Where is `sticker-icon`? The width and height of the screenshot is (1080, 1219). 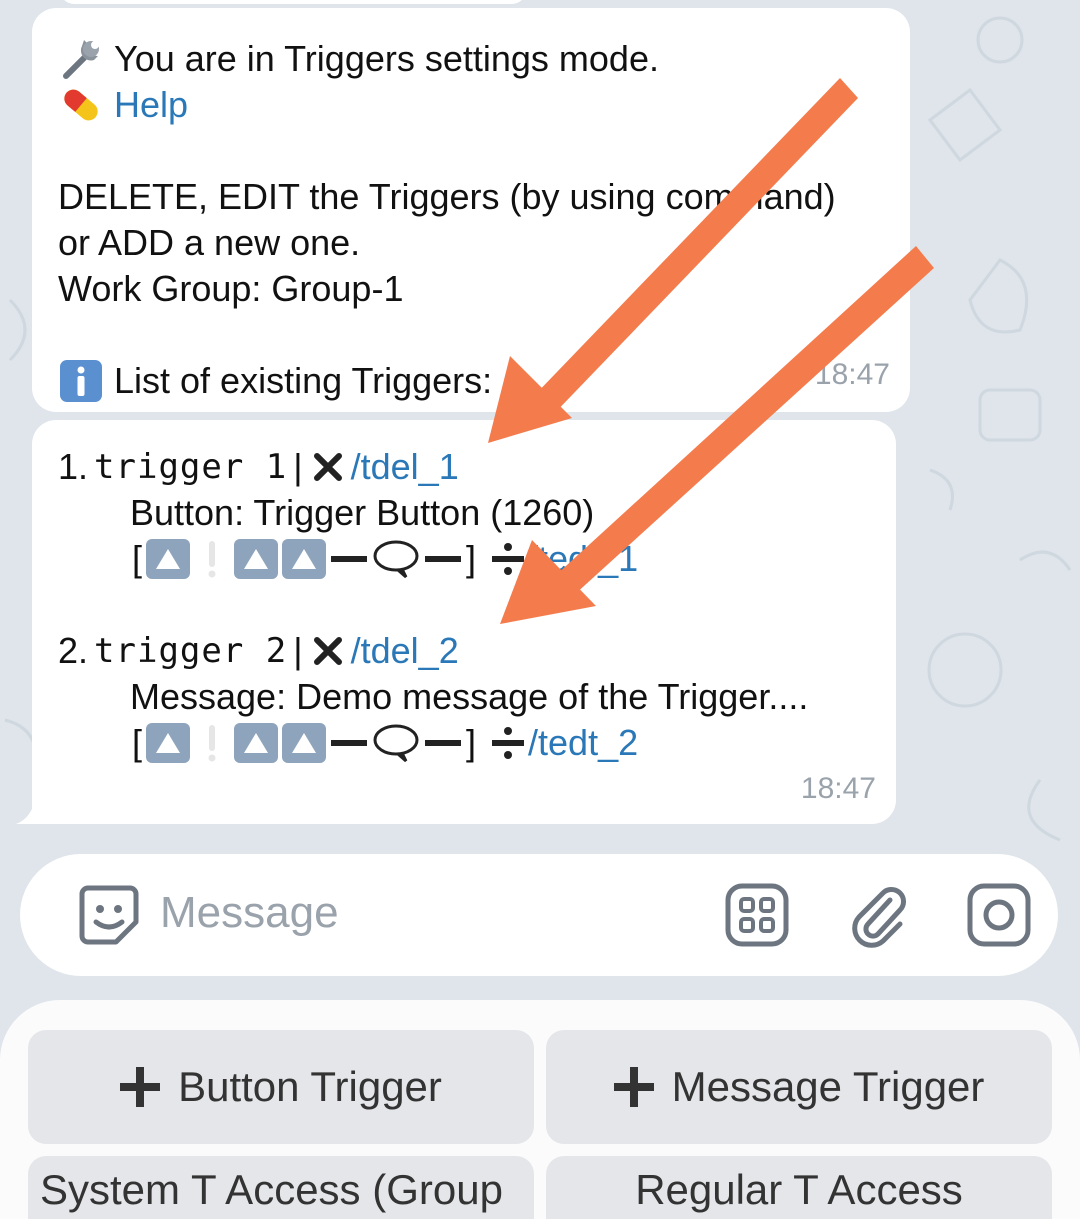 sticker-icon is located at coordinates (109, 915).